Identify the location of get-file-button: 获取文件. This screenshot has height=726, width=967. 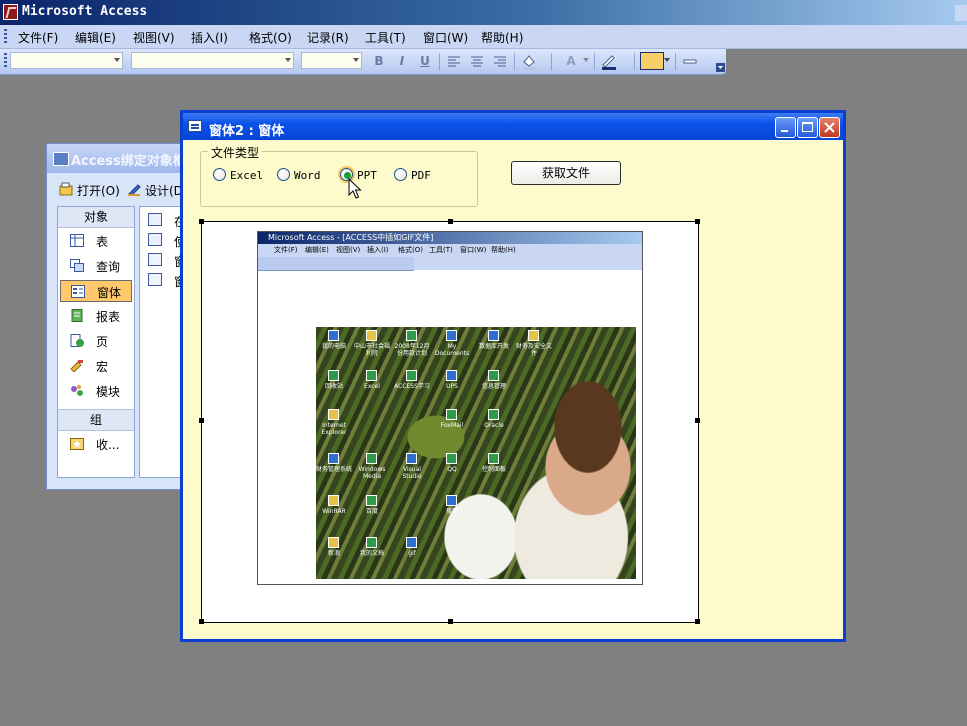
(566, 173).